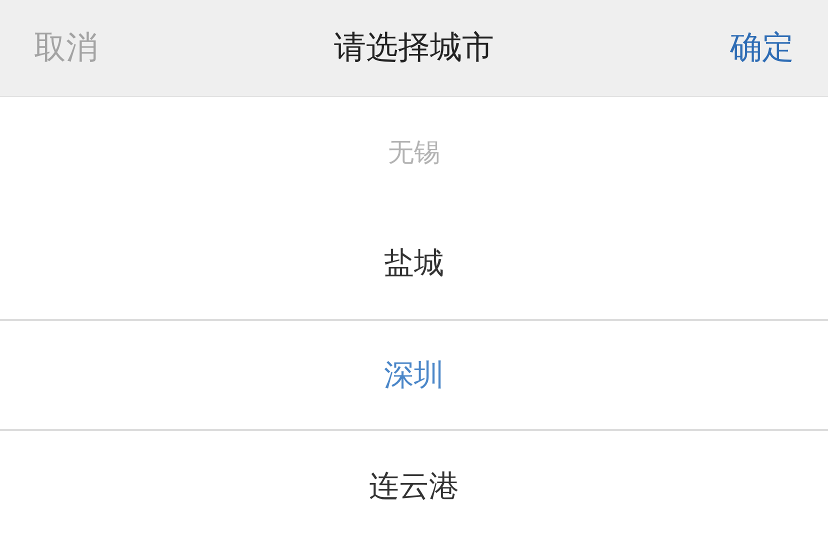 The width and height of the screenshot is (828, 533). I want to click on city-option: 盐城, so click(414, 263).